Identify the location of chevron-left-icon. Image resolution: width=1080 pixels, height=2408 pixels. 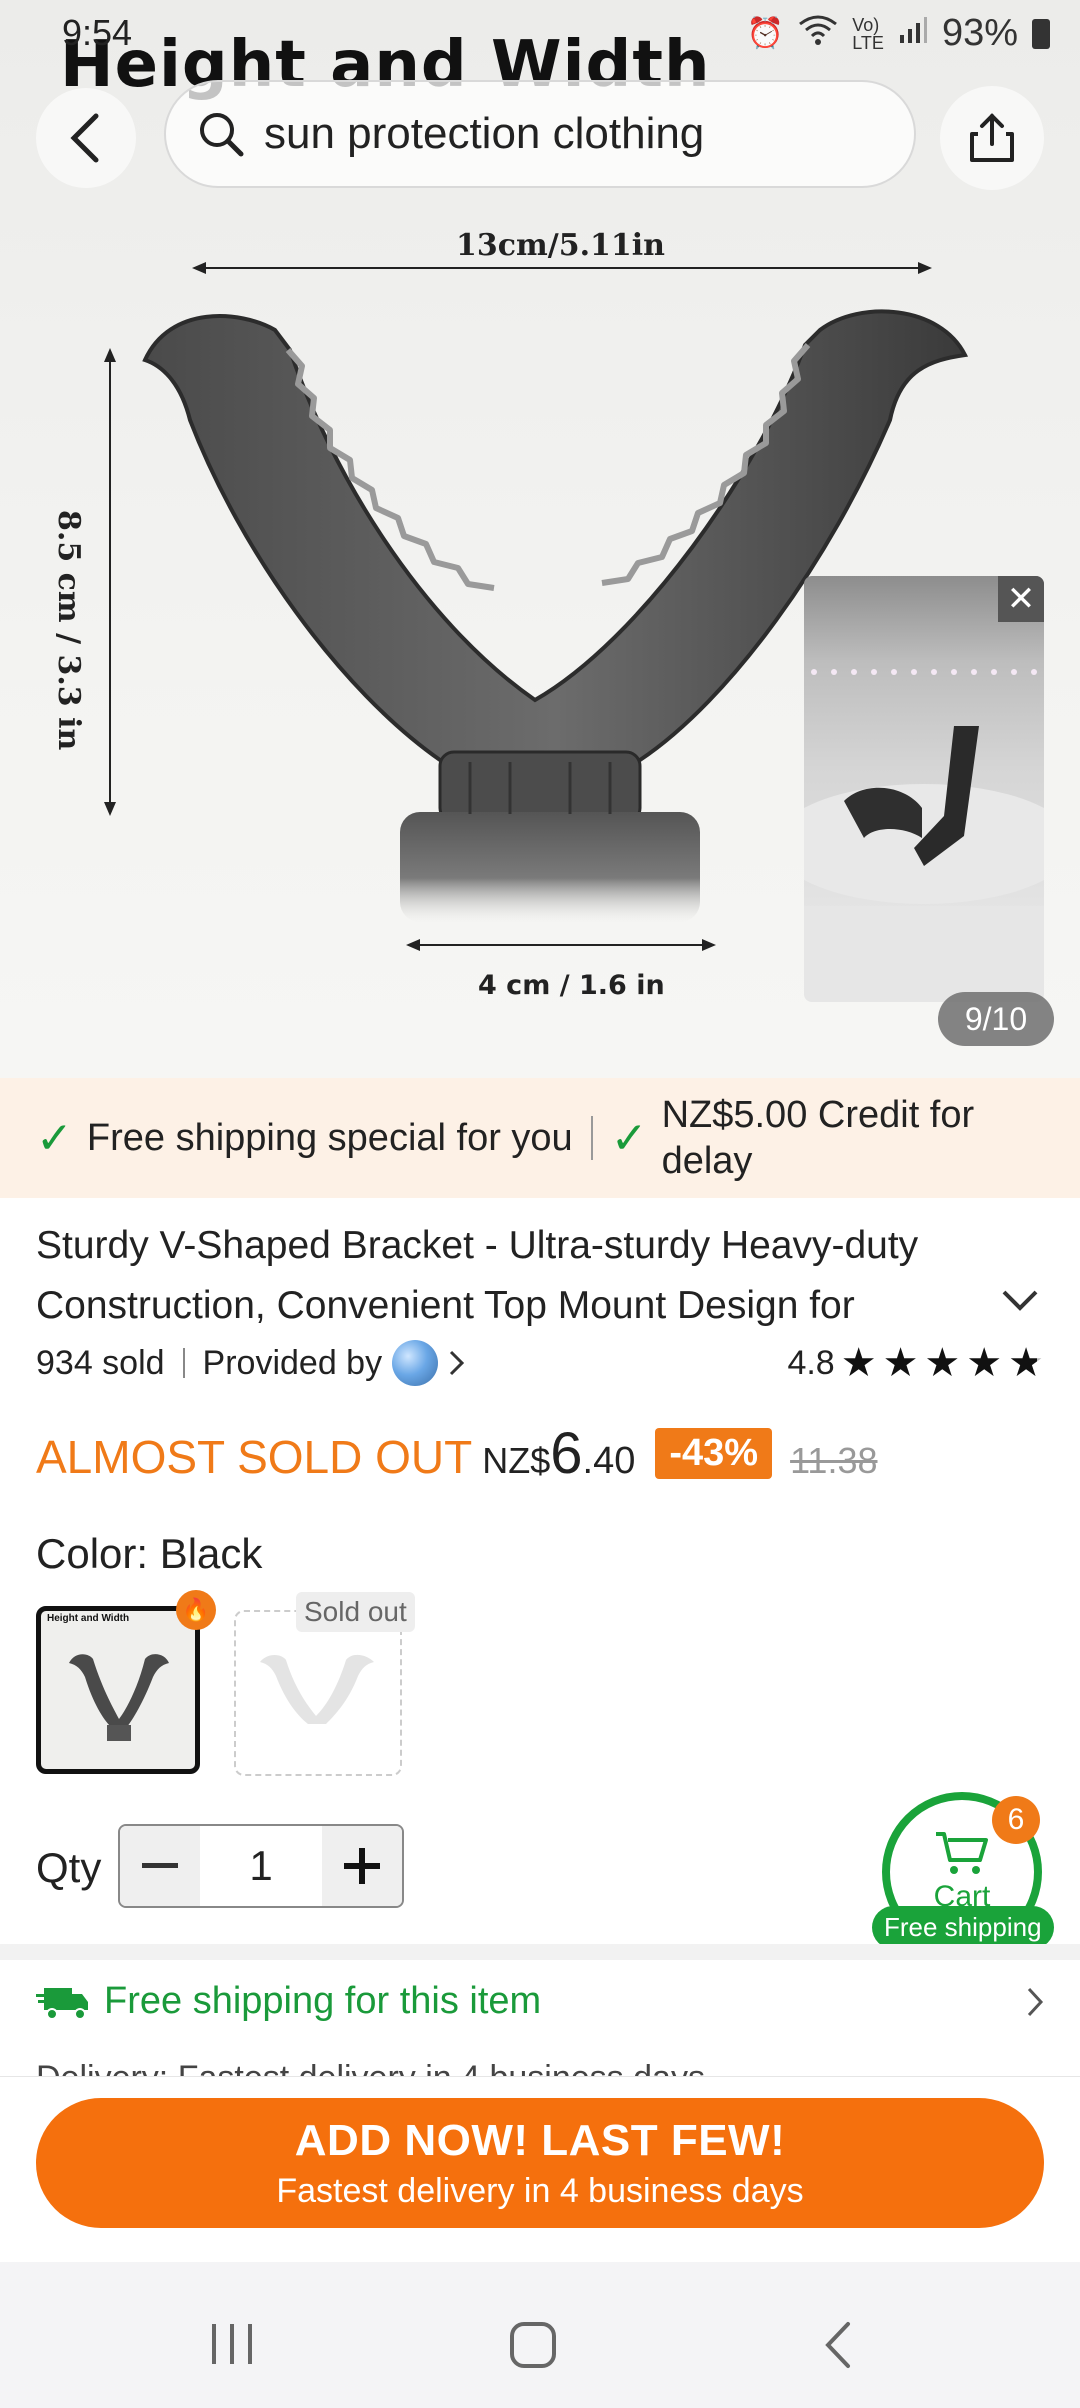
(84, 138).